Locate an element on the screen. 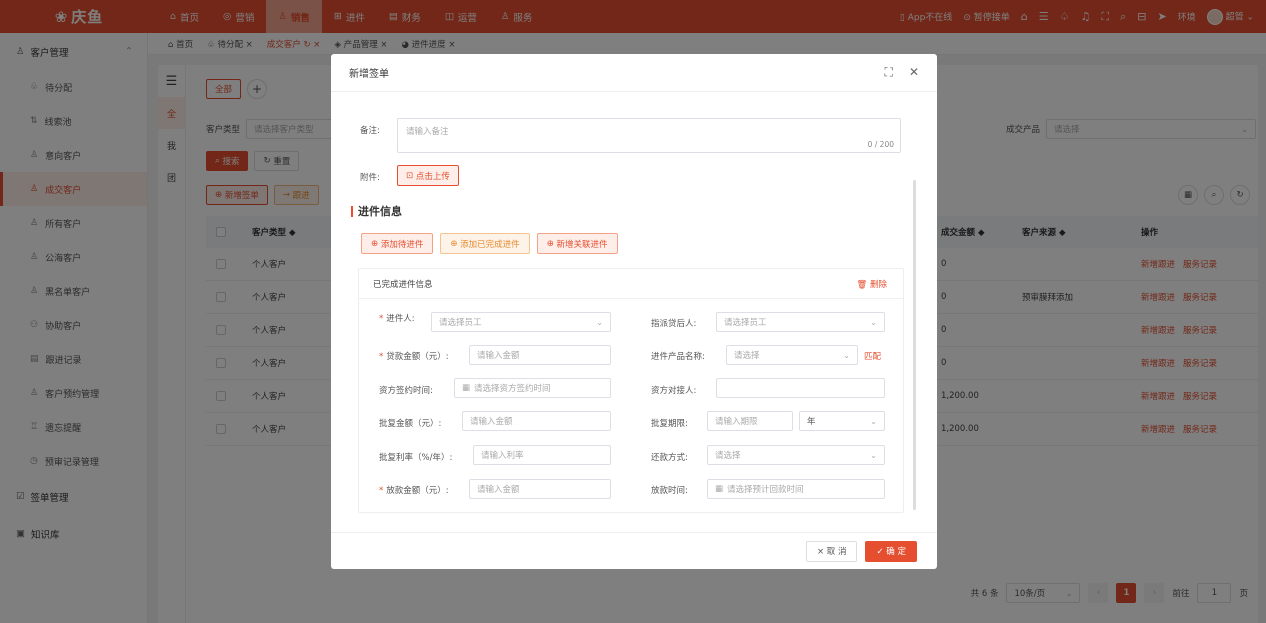 The height and width of the screenshot is (623, 1266). approve-amount-label: 批复金额（元）: is located at coordinates (410, 424).